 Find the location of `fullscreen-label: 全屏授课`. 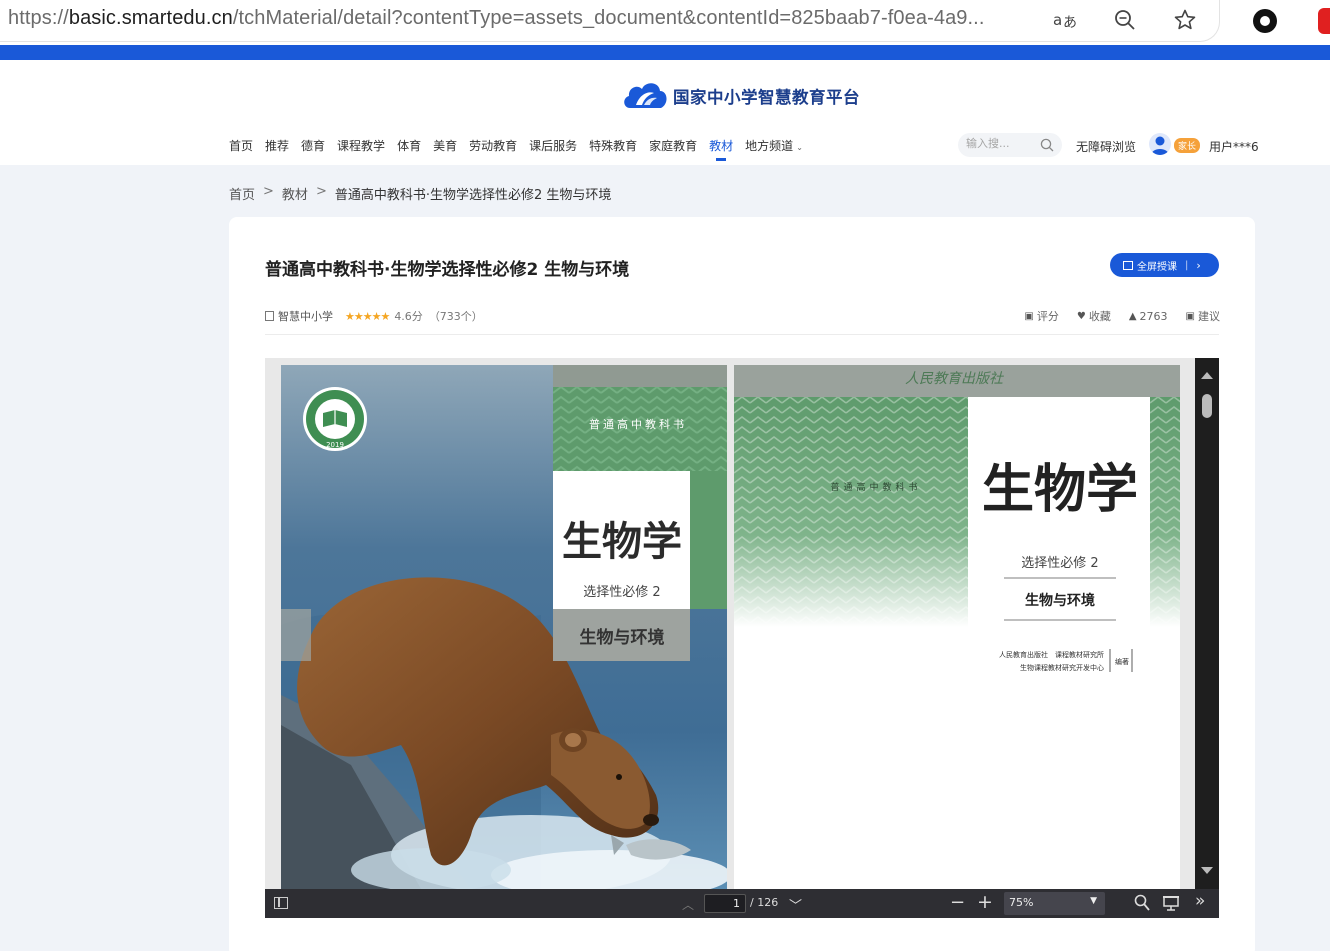

fullscreen-label: 全屏授课 is located at coordinates (1157, 267).